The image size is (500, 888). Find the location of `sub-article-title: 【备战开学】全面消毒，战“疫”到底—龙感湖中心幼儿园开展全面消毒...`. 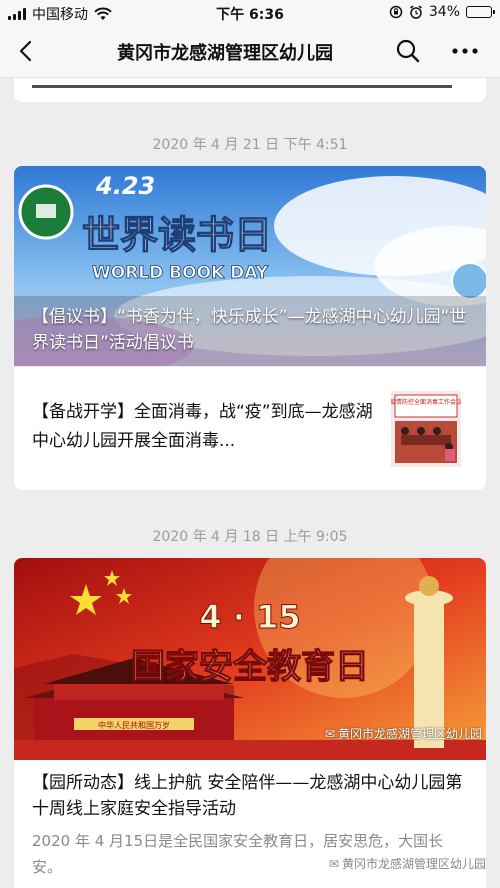

sub-article-title: 【备战开学】全面消毒，战“疫”到底—龙感湖中心幼儿园开展全面消毒... is located at coordinates (202, 426).